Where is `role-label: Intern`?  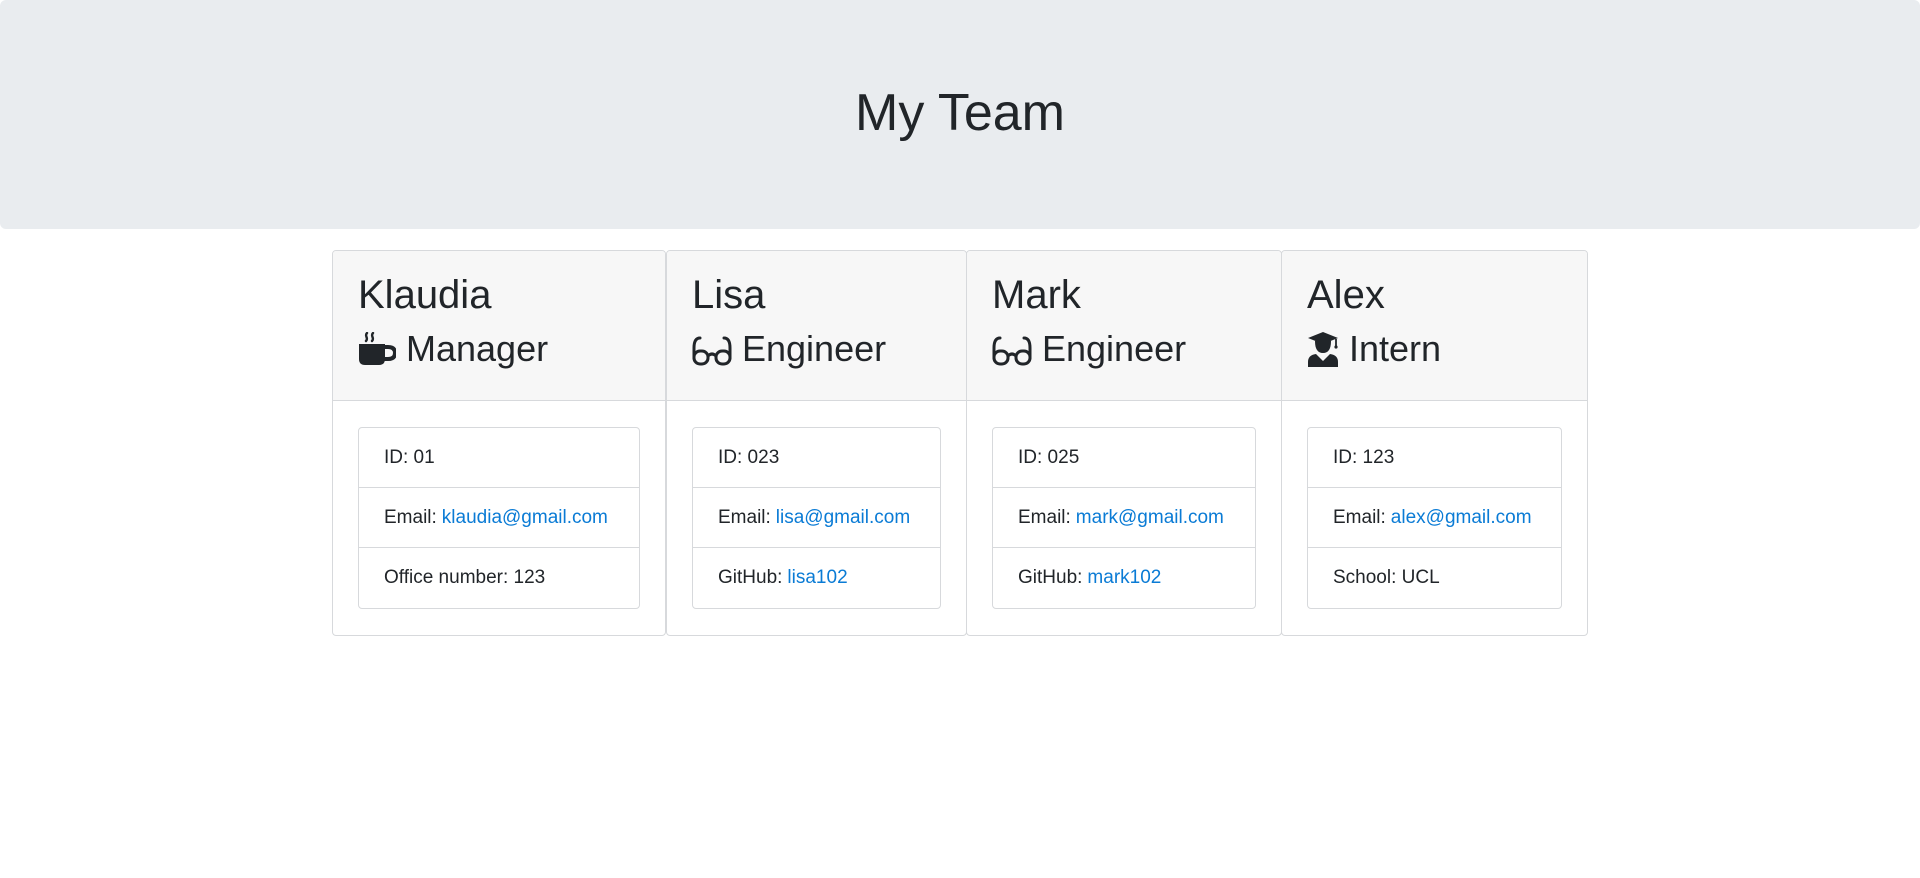
role-label: Intern is located at coordinates (1395, 348).